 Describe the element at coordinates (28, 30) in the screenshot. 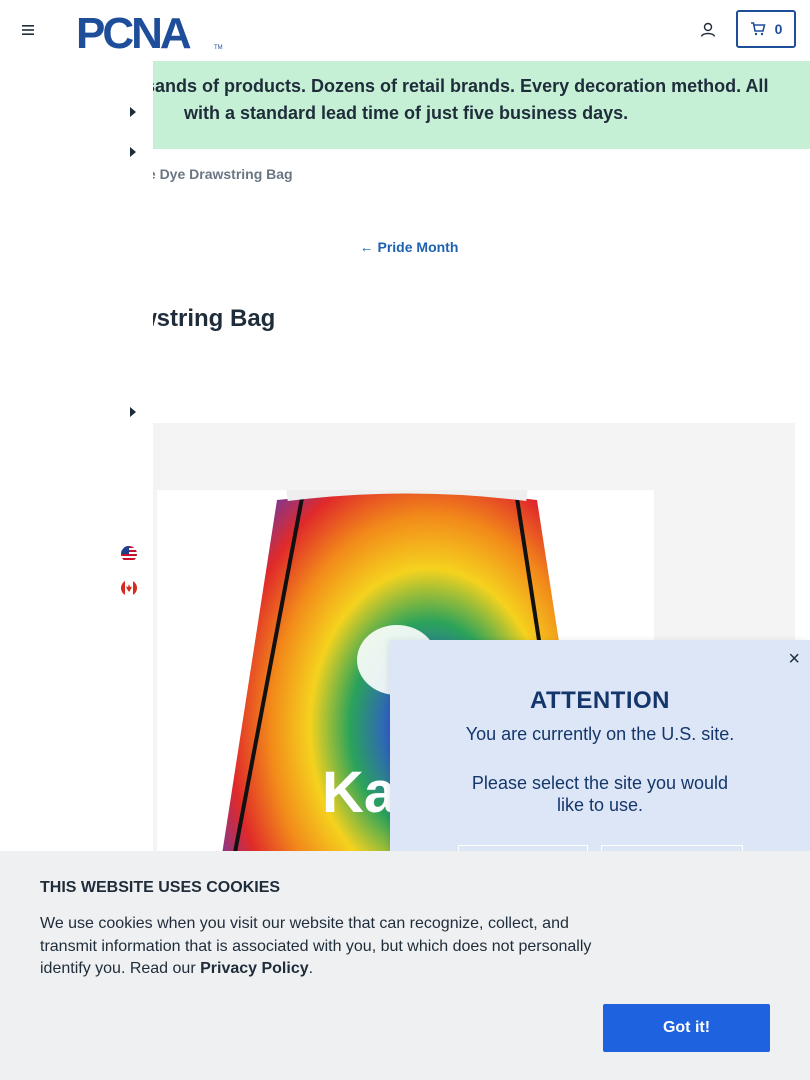

I see `menu-icon` at that location.